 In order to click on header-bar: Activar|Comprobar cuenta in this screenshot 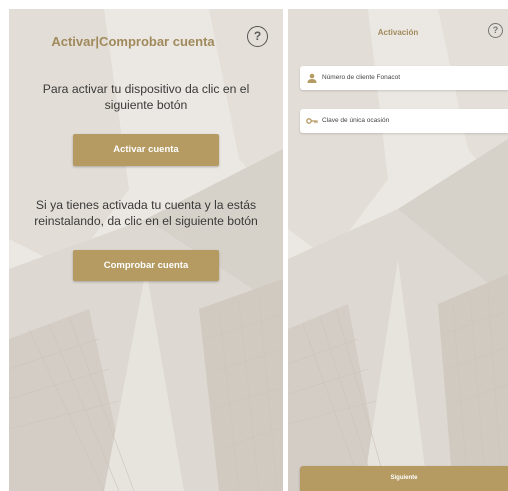, I will do `click(146, 42)`.